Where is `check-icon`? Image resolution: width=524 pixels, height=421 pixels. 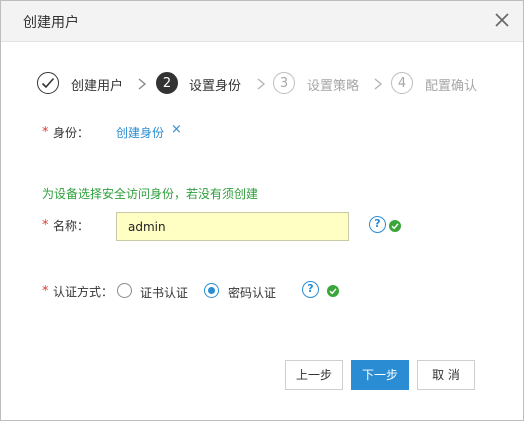 check-icon is located at coordinates (48, 83).